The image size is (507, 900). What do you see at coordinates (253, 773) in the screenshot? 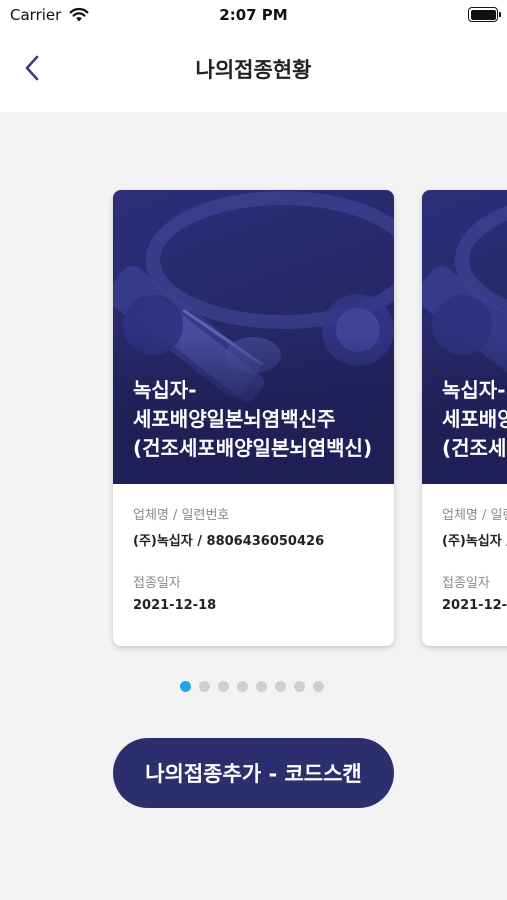
I see `add-vaccination-scan-button: 나의접종추가 - 코드스캔` at bounding box center [253, 773].